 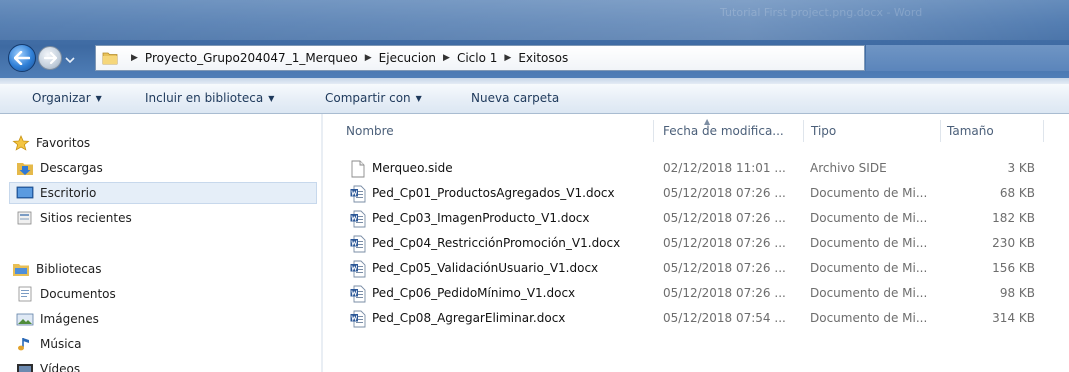 What do you see at coordinates (496, 243) in the screenshot?
I see `file-name: Ped_Cp04_RestricciónPromoción_V1.docx` at bounding box center [496, 243].